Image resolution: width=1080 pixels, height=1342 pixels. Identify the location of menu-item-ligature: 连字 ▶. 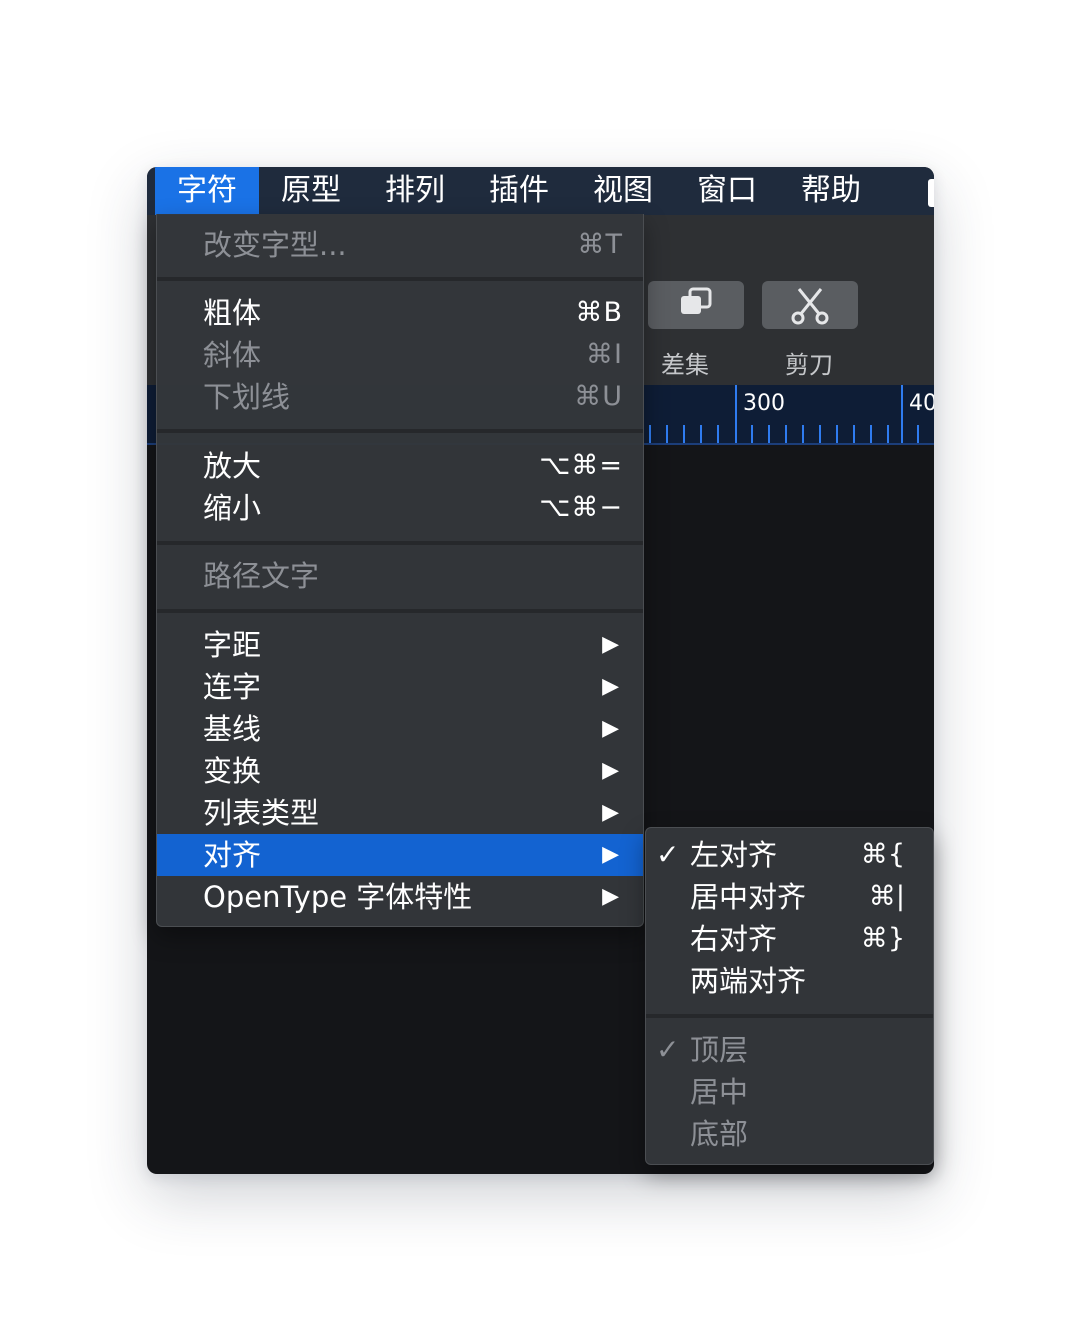
(400, 687).